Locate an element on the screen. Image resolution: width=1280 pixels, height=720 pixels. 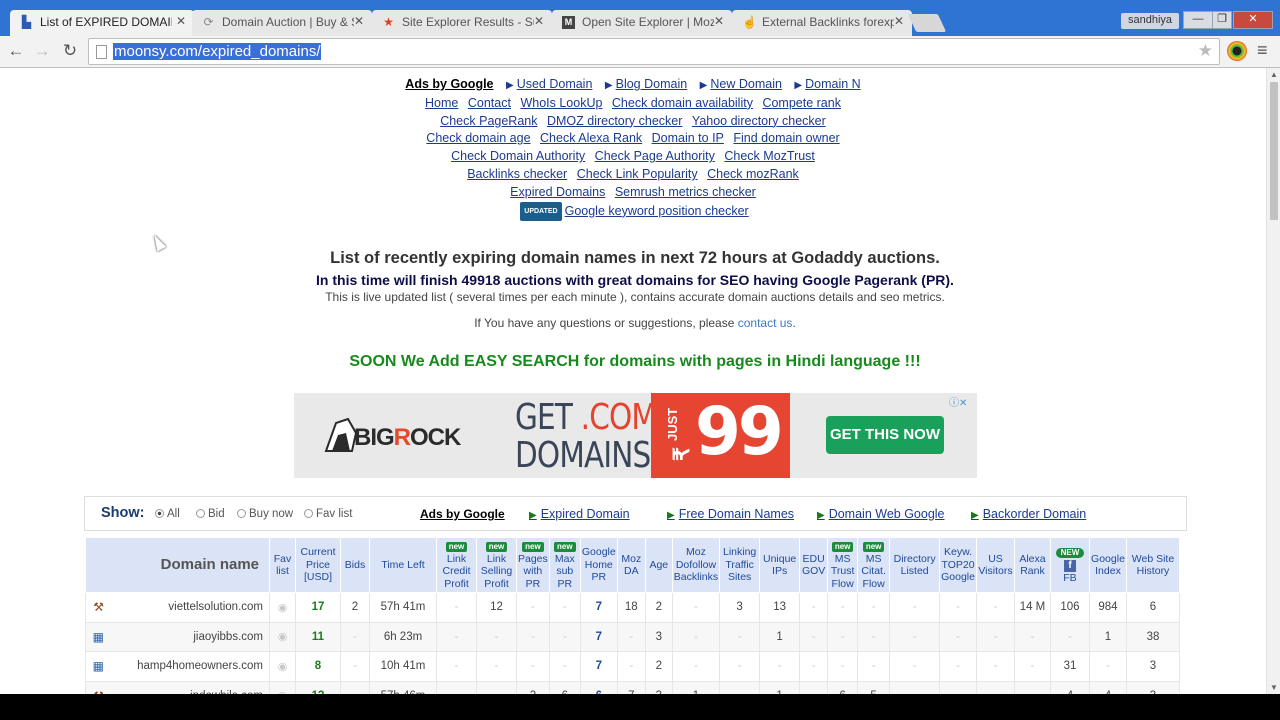
tab-external-backlinks: ☝ External Backlinks forexpe ✕ is located at coordinates (822, 23).